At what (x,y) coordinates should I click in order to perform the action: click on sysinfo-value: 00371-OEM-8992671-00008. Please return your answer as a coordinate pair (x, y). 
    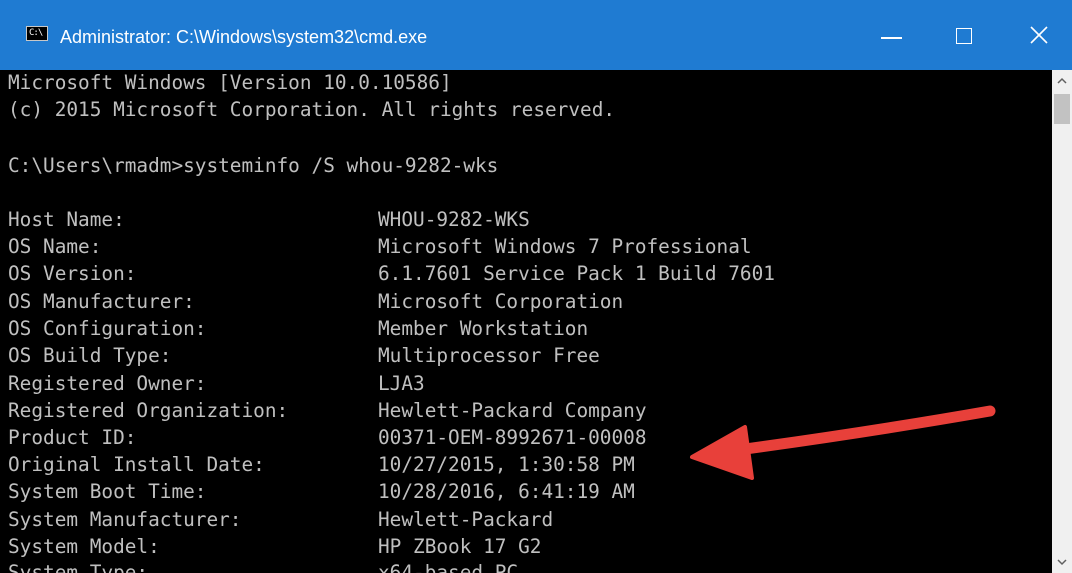
    Looking at the image, I should click on (512, 437).